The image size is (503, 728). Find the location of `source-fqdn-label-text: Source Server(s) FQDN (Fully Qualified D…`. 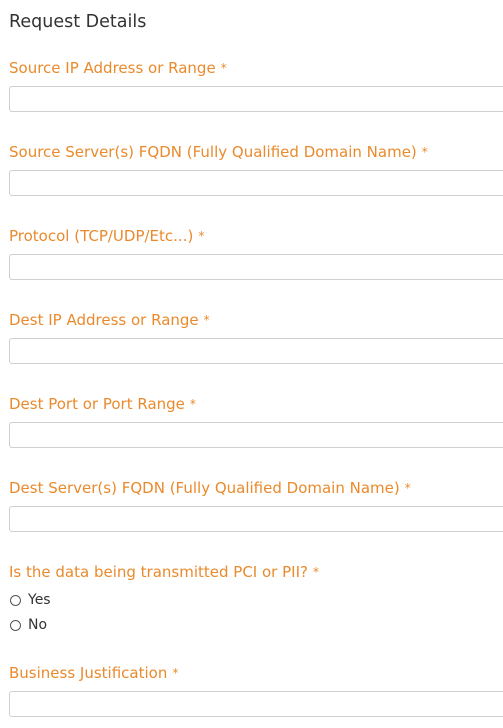

source-fqdn-label-text: Source Server(s) FQDN (Fully Qualified D… is located at coordinates (213, 152).